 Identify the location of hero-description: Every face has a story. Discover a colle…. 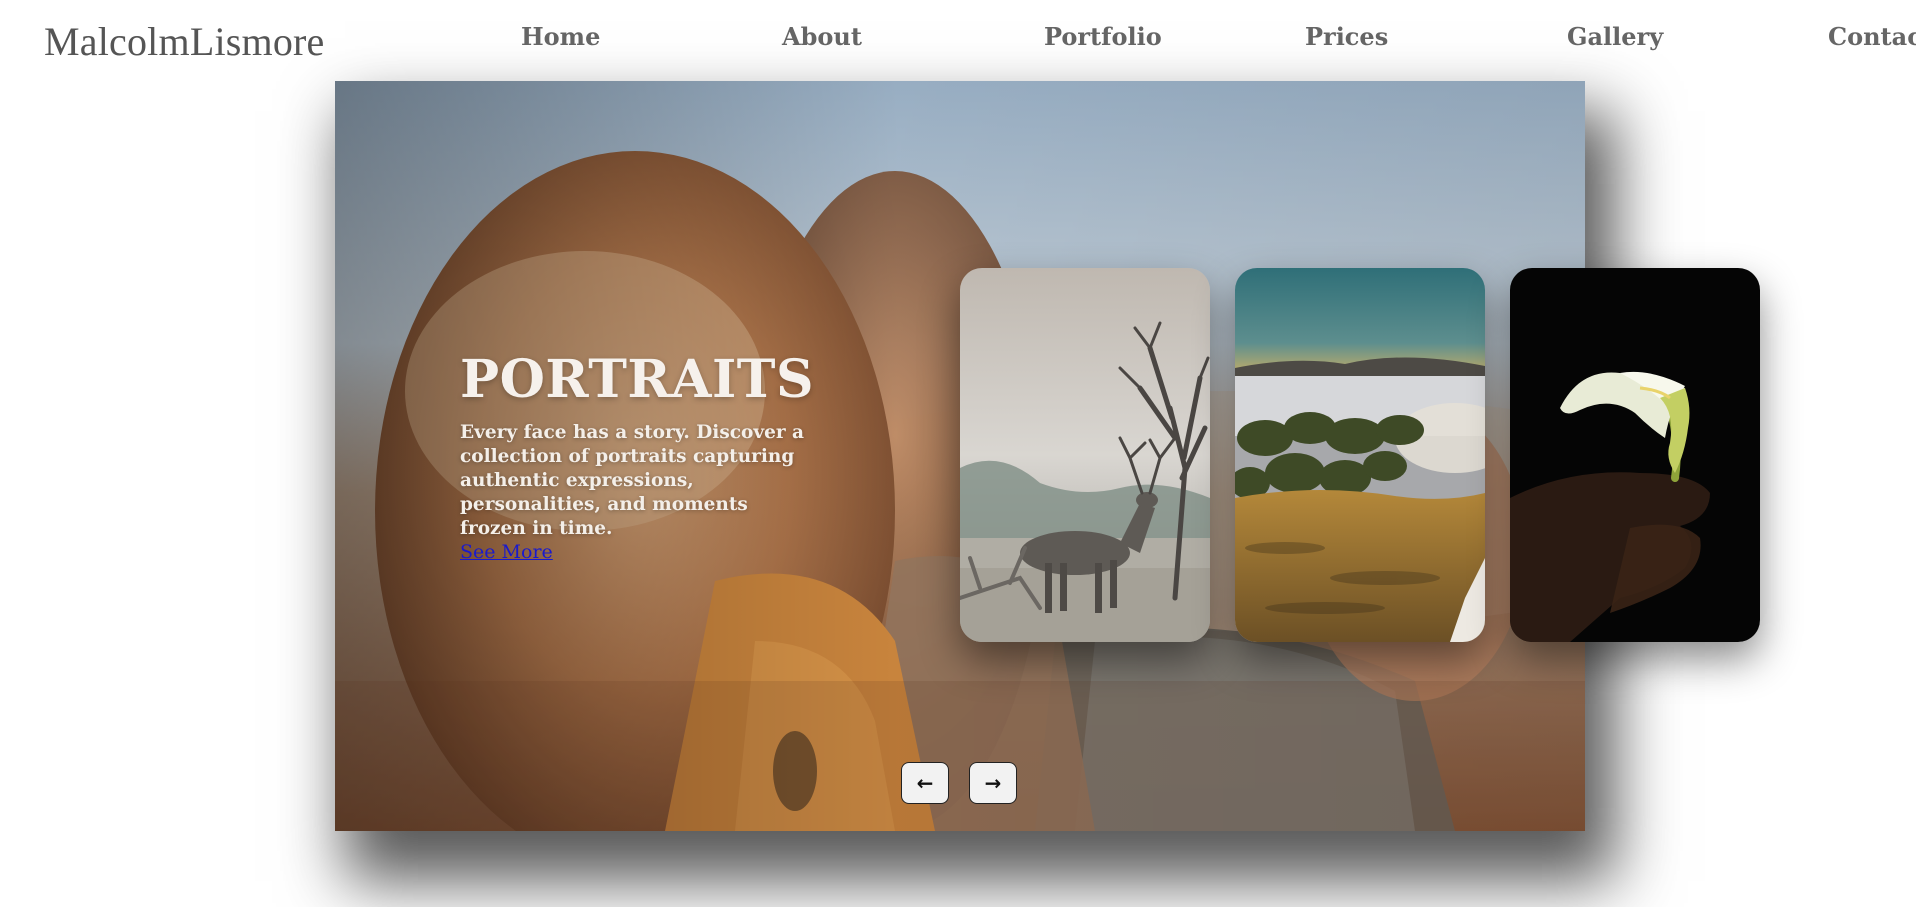
(632, 480).